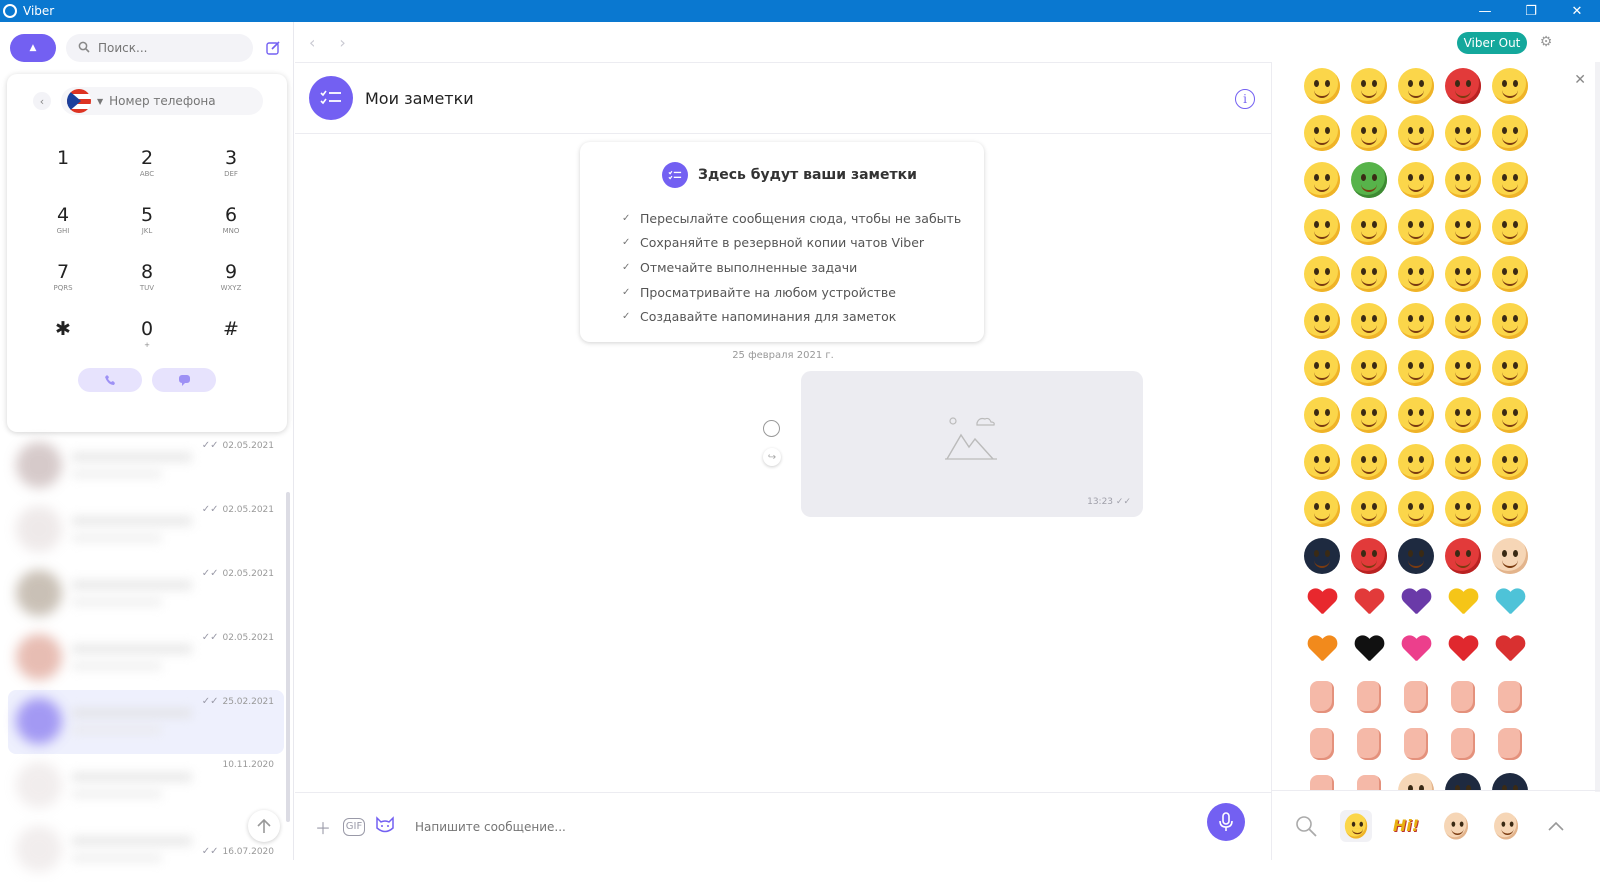 The width and height of the screenshot is (1600, 882). What do you see at coordinates (1369, 697) in the screenshot?
I see `thumbs-up-icon` at bounding box center [1369, 697].